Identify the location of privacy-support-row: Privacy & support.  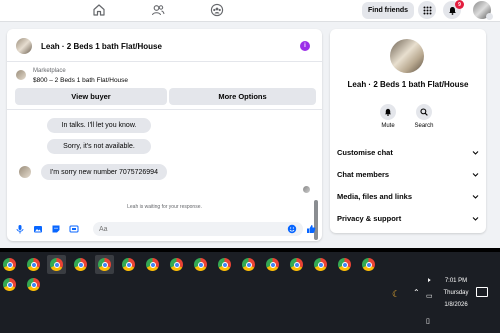
(408, 218).